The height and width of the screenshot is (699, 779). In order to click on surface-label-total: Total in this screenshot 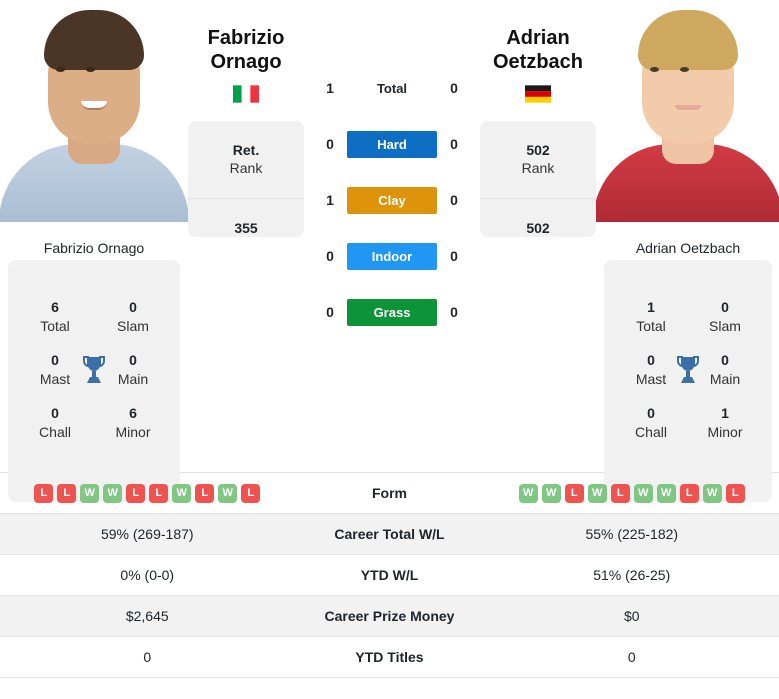, I will do `click(392, 88)`.